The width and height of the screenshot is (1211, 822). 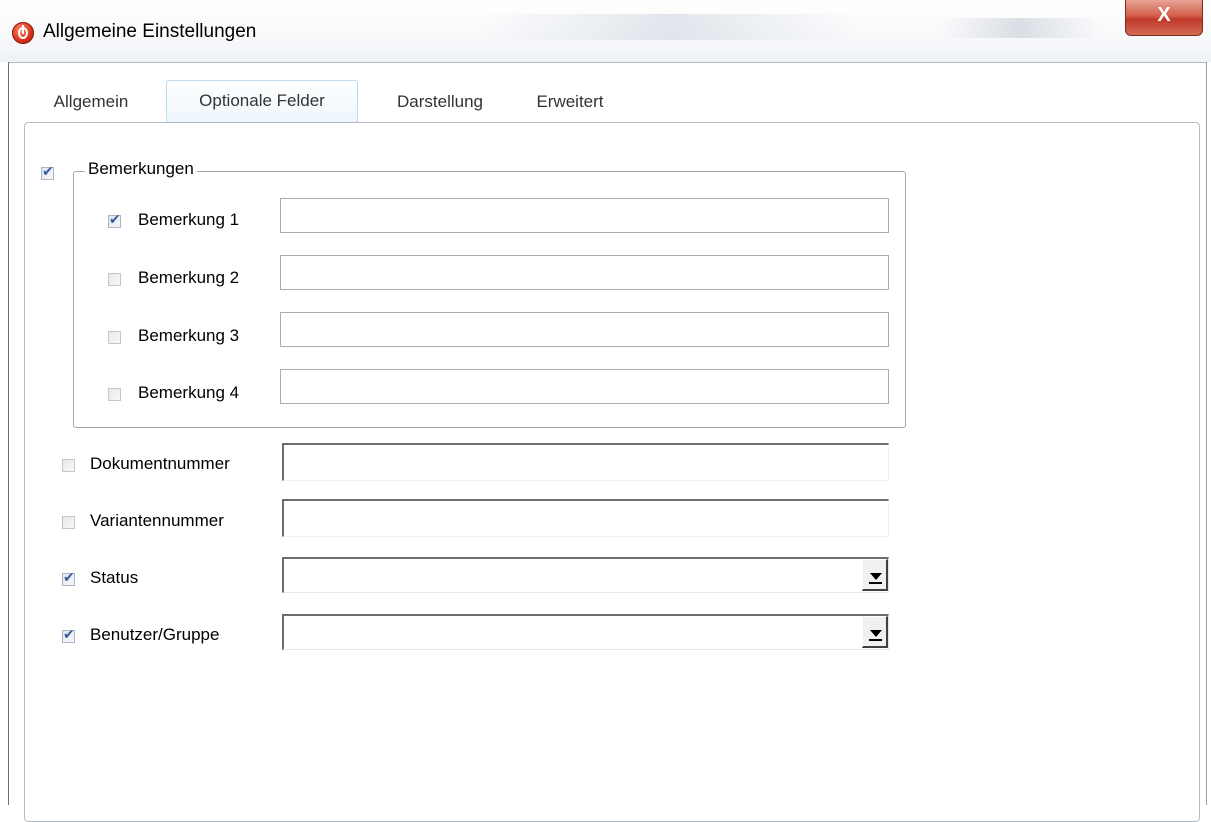 What do you see at coordinates (584, 386) in the screenshot?
I see `bemerkung-4-field` at bounding box center [584, 386].